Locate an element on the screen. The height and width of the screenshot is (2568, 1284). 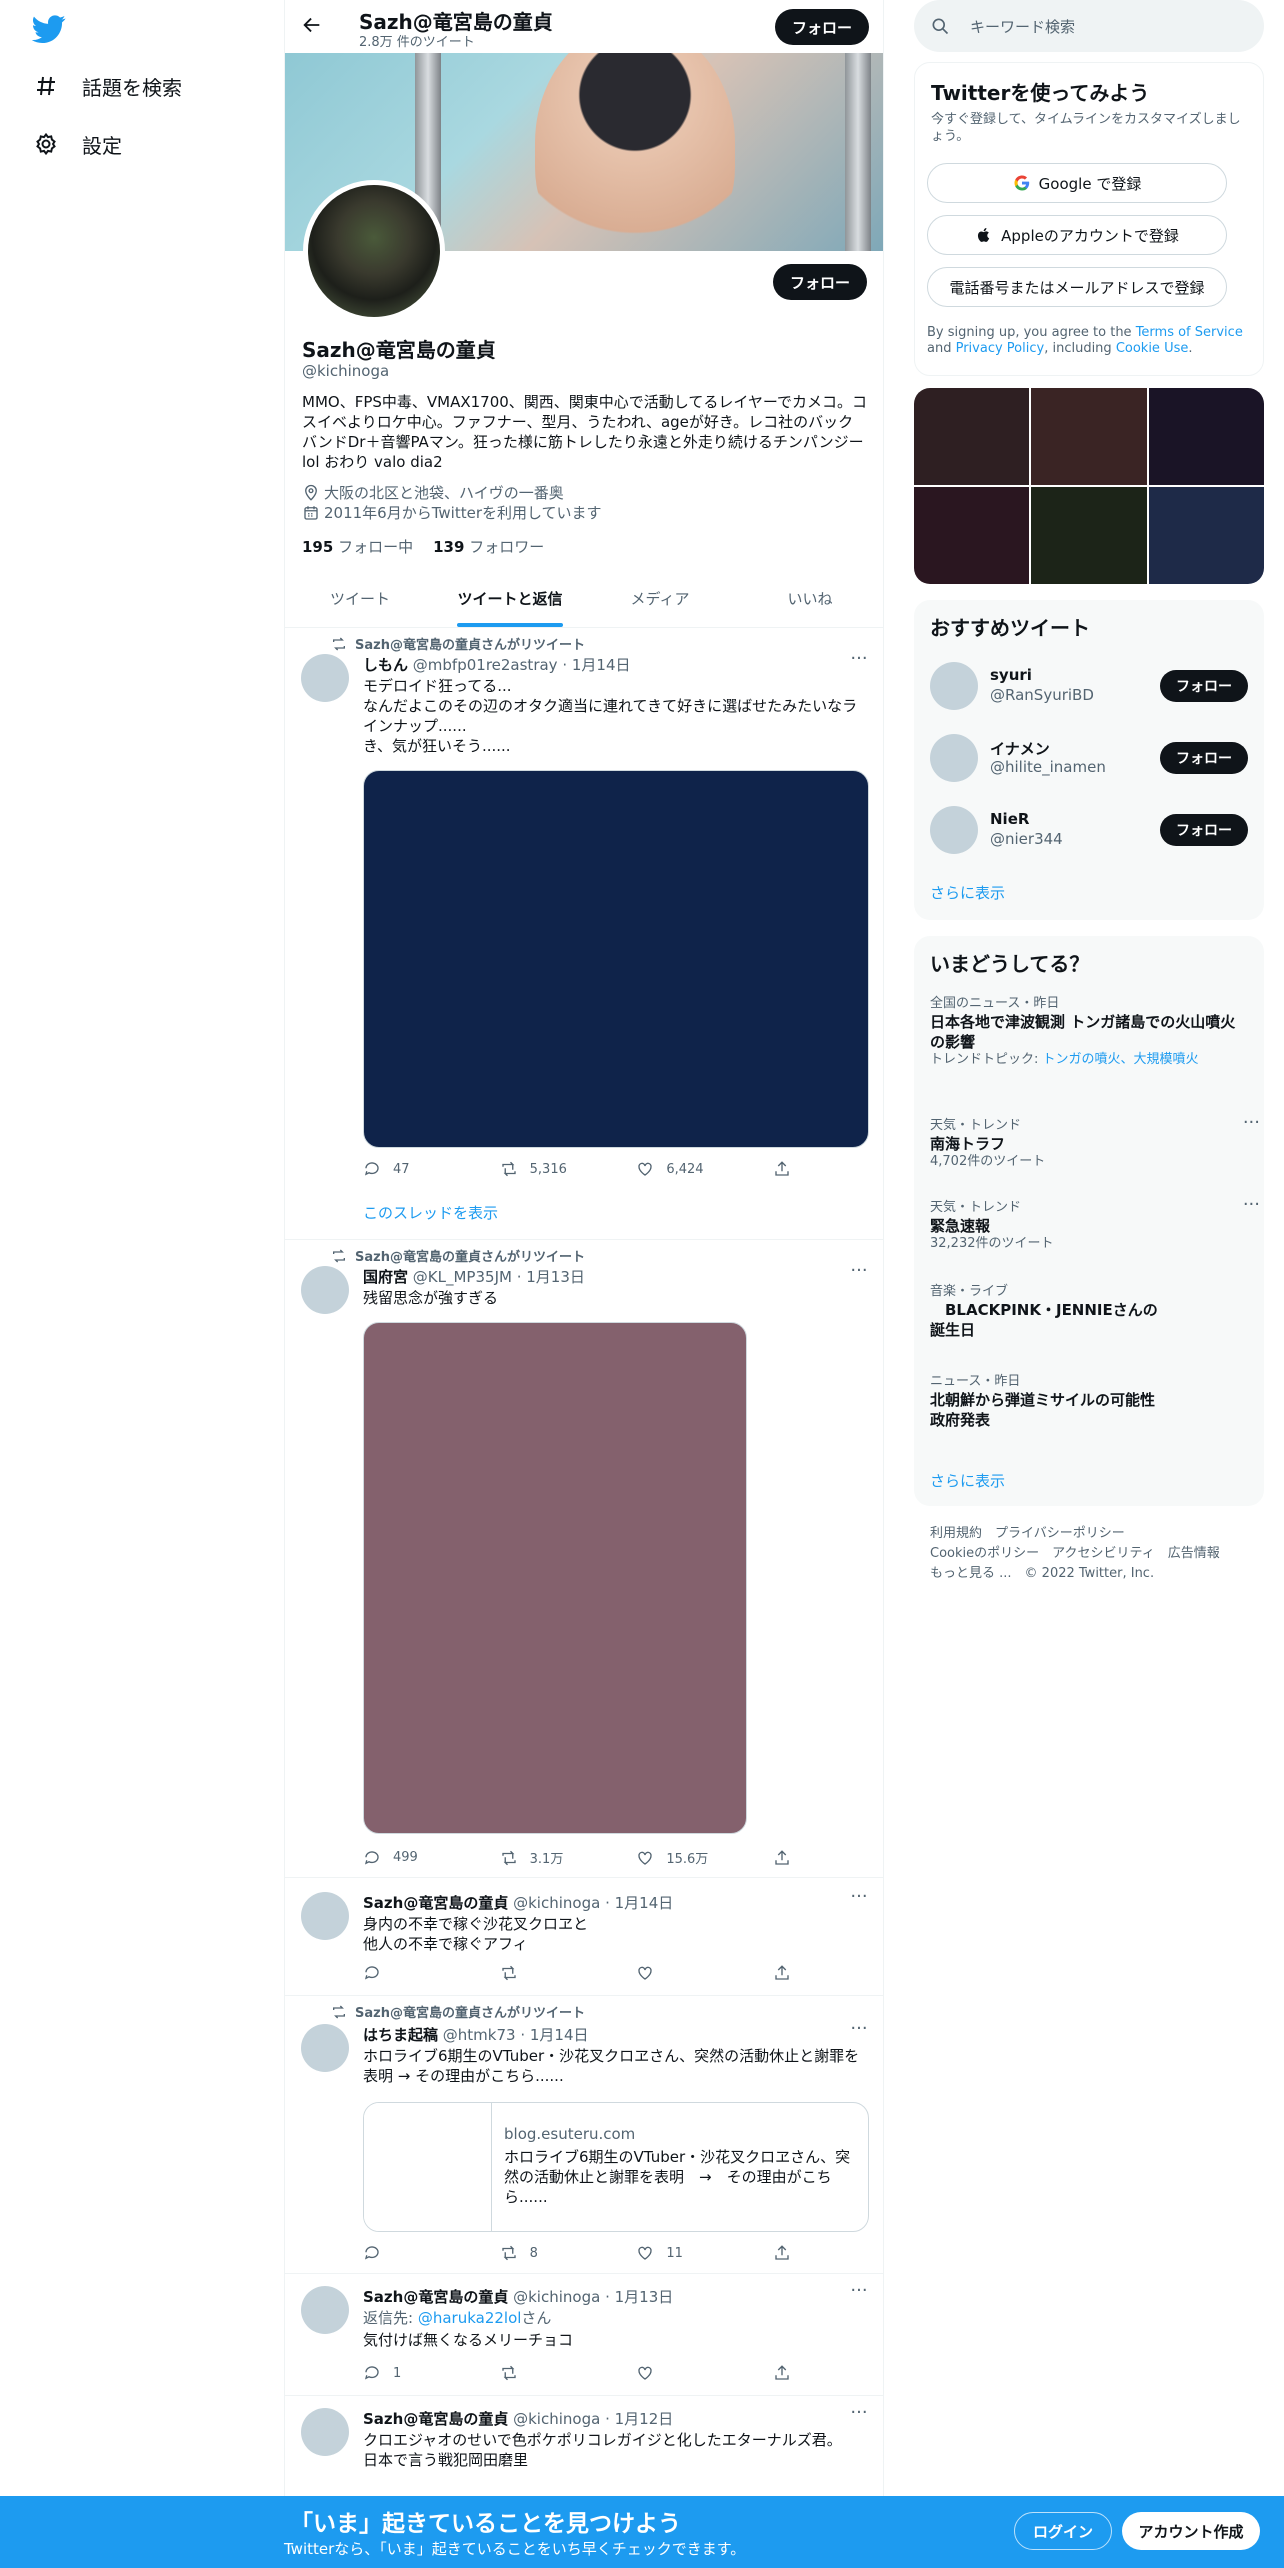
author-name: はちま起稿 is located at coordinates (400, 2035).